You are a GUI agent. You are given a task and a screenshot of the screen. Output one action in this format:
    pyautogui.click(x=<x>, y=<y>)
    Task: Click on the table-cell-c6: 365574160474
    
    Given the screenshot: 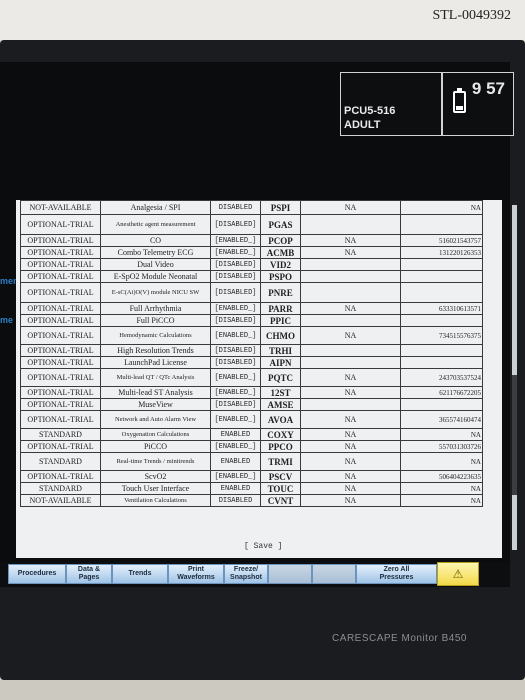 What is the action you would take?
    pyautogui.click(x=441, y=419)
    